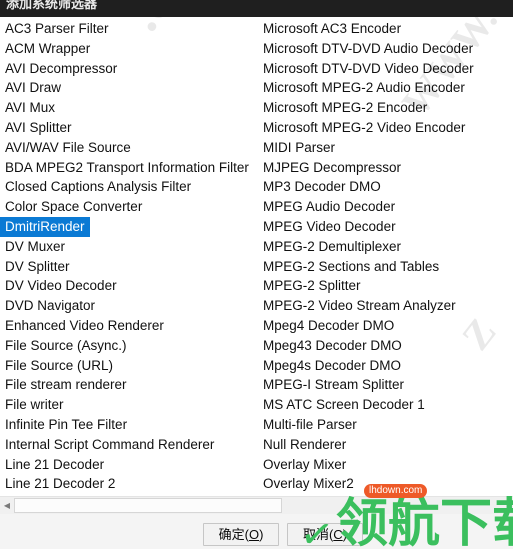  Describe the element at coordinates (385, 69) in the screenshot. I see `list-item: Microsoft DTV-DVD Video Decoder` at that location.